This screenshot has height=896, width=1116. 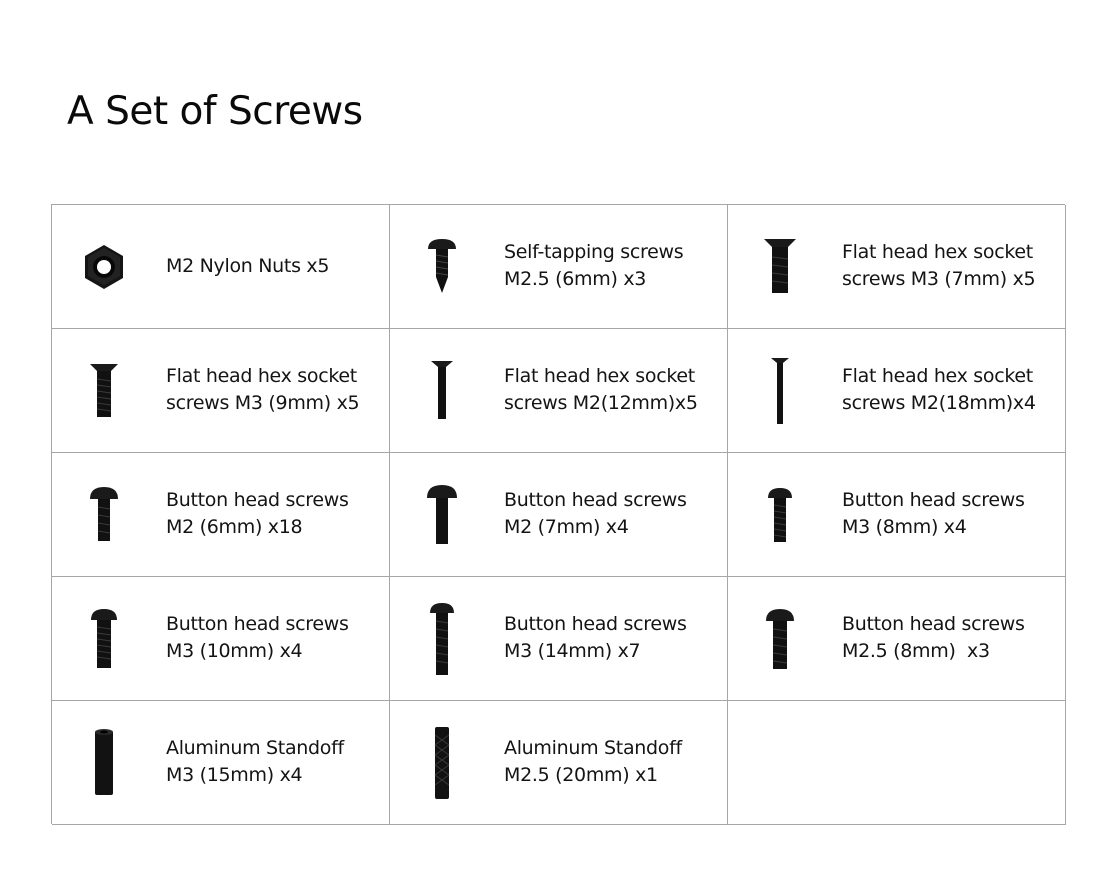 What do you see at coordinates (277, 514) in the screenshot?
I see `part-label: Button head screws M2 (6mm) x18` at bounding box center [277, 514].